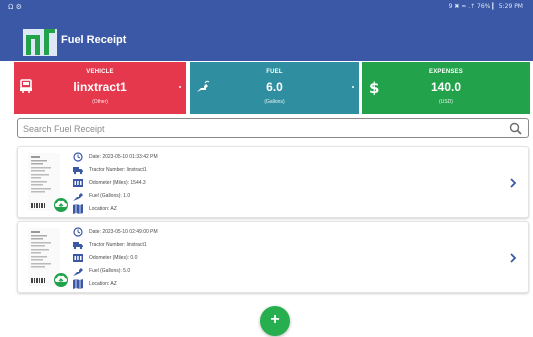  I want to click on fuel-card: FUEL 6.0 (Gallons), so click(274, 88).